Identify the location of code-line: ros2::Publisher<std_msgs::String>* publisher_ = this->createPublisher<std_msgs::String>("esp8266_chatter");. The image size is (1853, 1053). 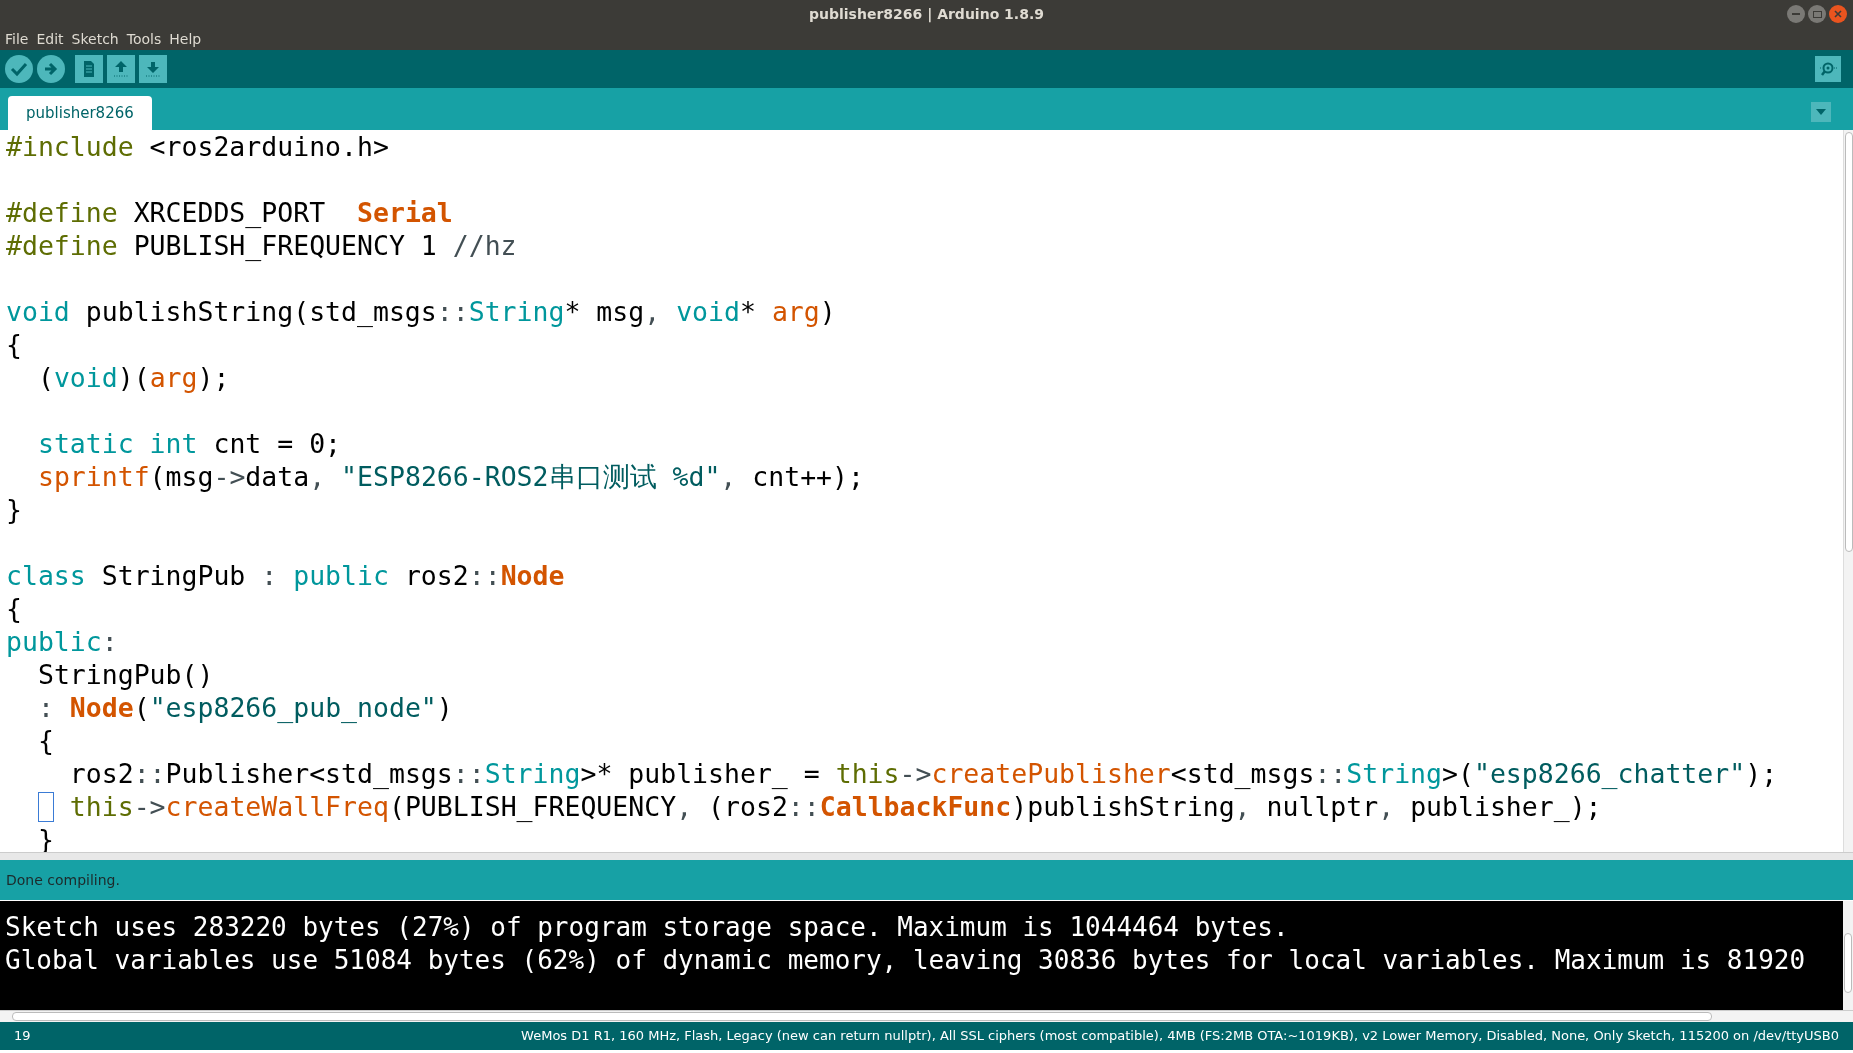
(923, 773).